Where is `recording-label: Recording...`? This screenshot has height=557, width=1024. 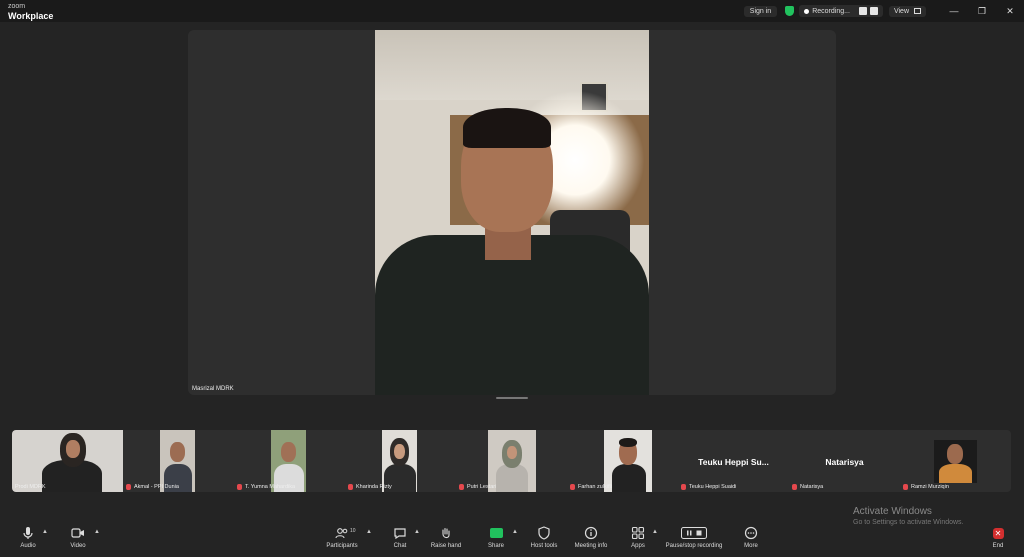
recording-label: Recording... is located at coordinates (831, 11).